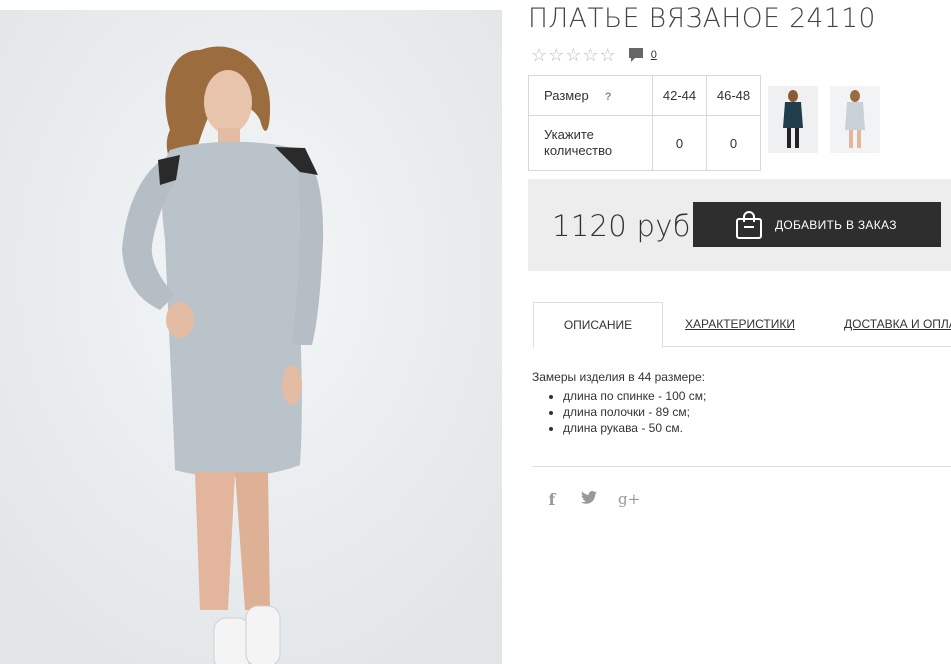  I want to click on tab-delivery-payment: ДОСТАВКА И ОПЛАТА, so click(897, 324).